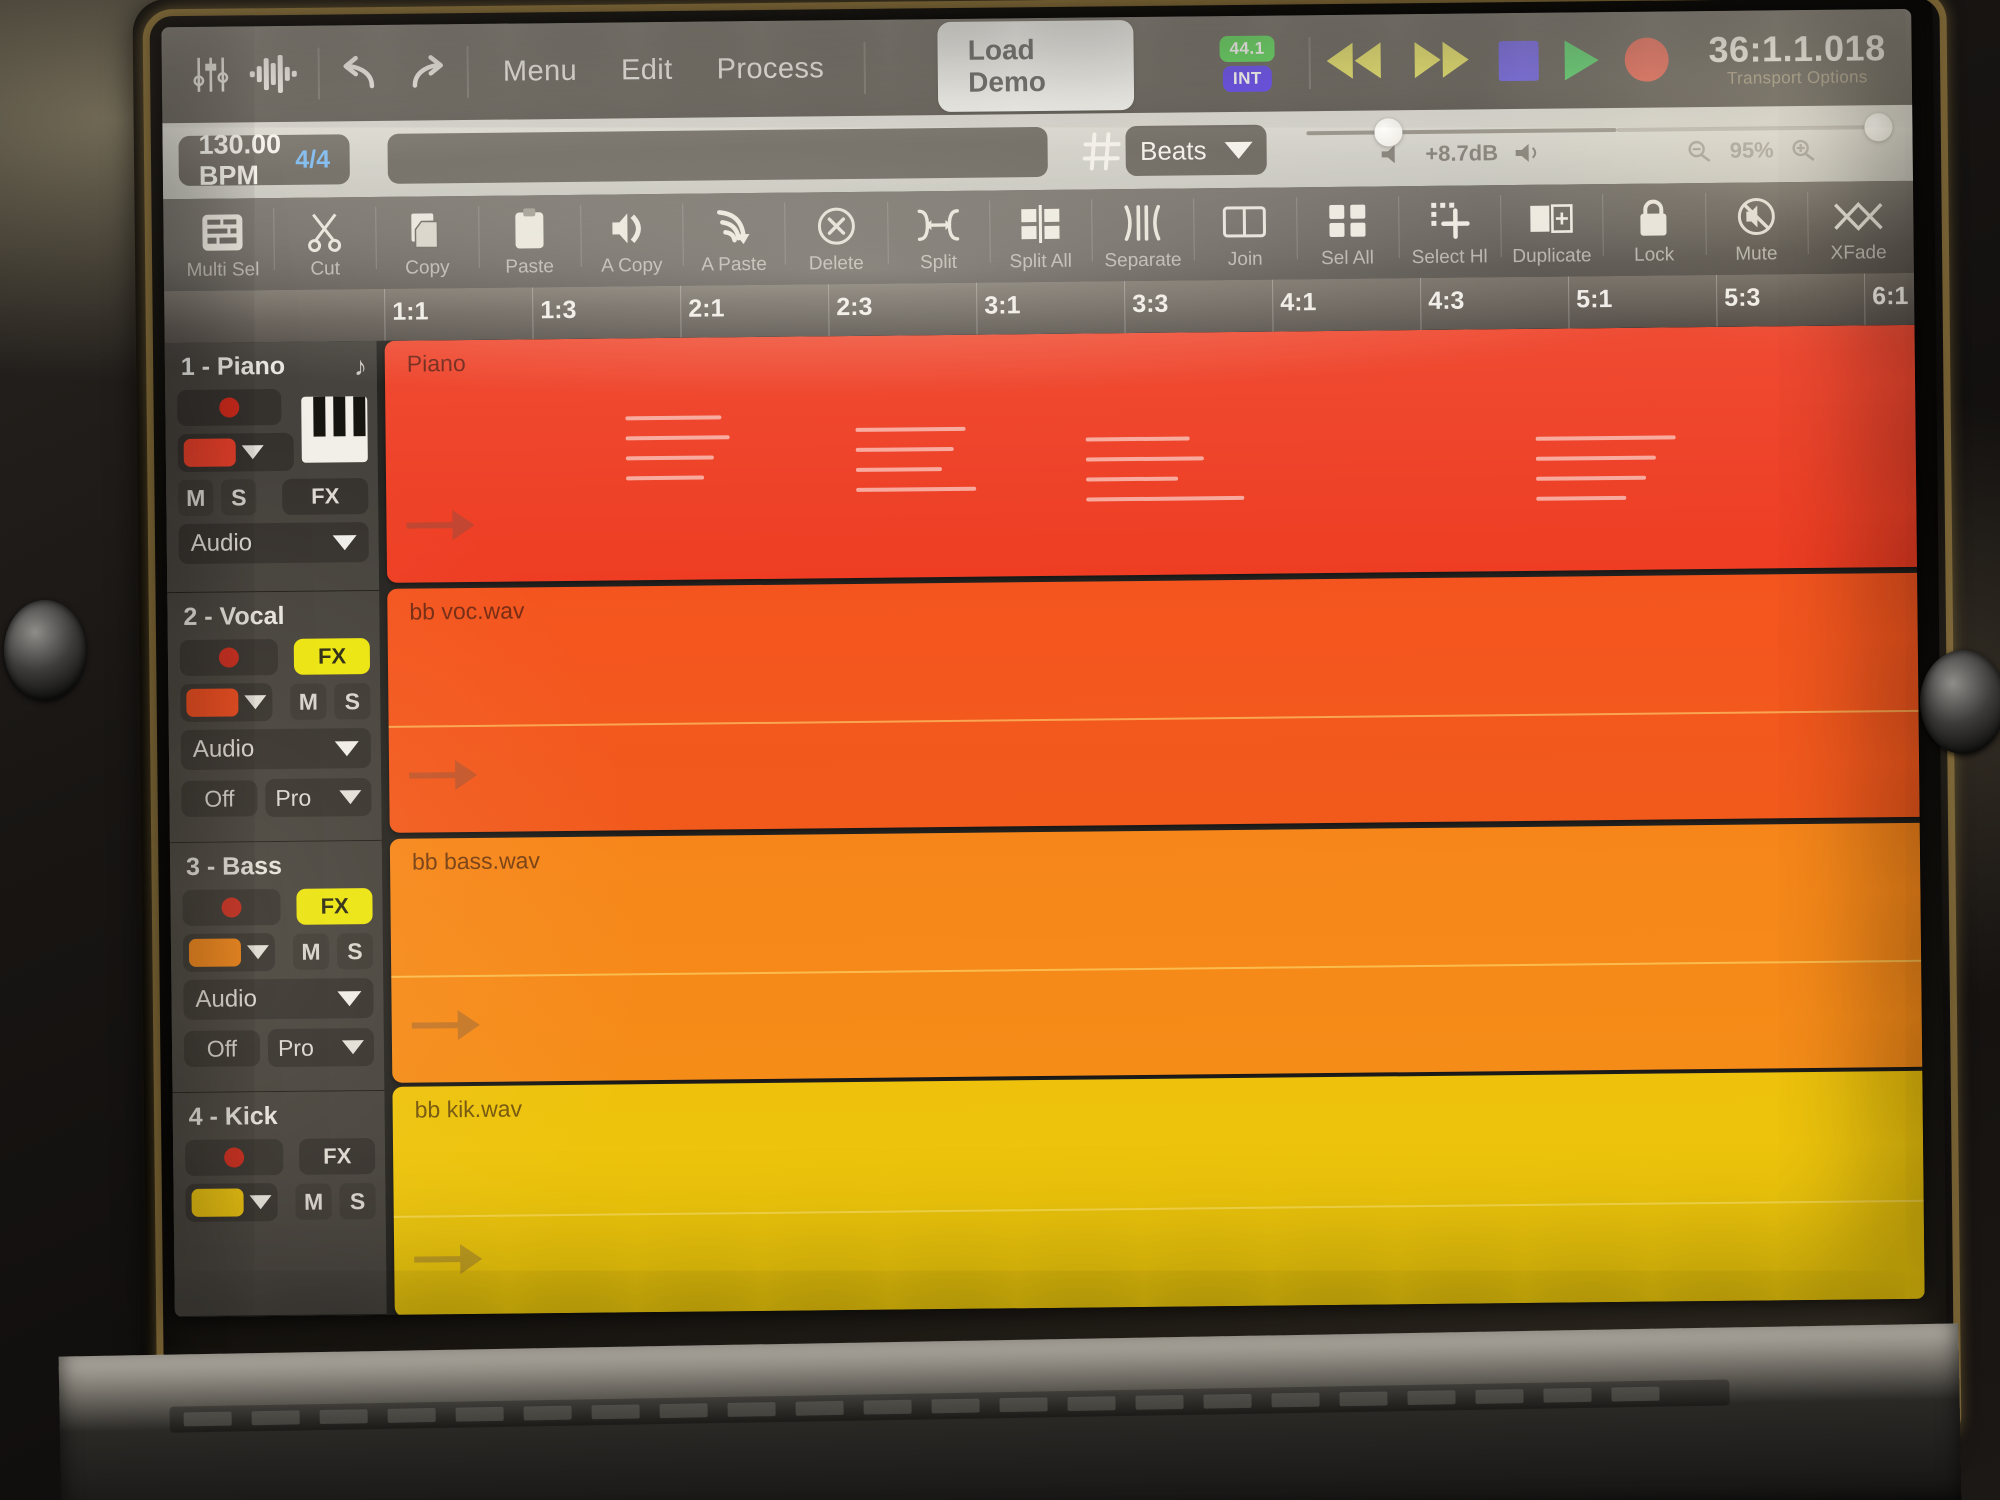 The width and height of the screenshot is (2000, 1500). I want to click on tool-paste: Paste, so click(529, 239).